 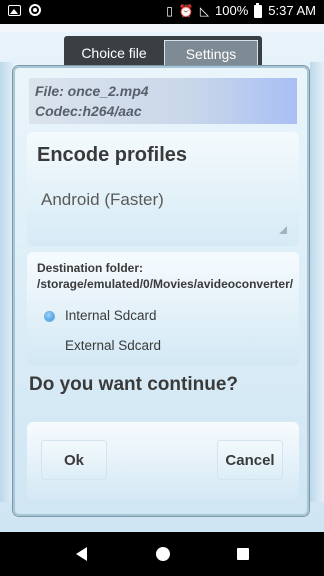 What do you see at coordinates (111, 315) in the screenshot?
I see `radio-label-internal-sdcard: Internal Sdcard` at bounding box center [111, 315].